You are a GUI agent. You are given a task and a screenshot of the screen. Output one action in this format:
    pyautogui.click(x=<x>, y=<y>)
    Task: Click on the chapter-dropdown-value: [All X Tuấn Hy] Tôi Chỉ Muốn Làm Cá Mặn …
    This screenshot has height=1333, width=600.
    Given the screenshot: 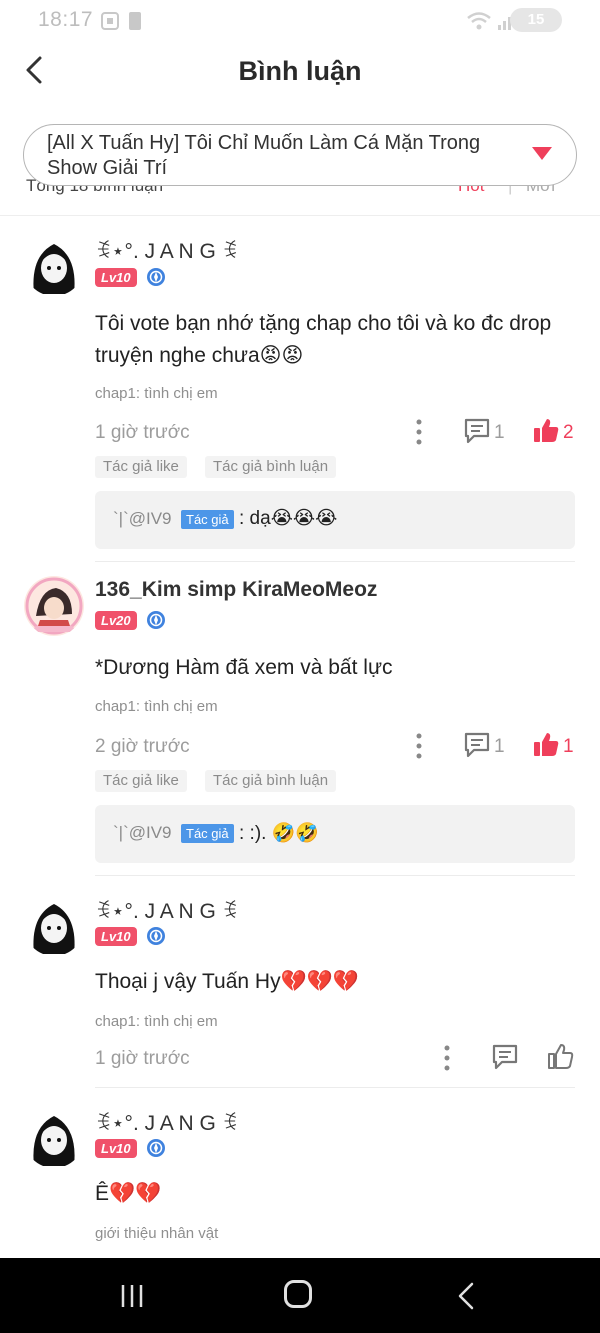 What is the action you would take?
    pyautogui.click(x=264, y=155)
    